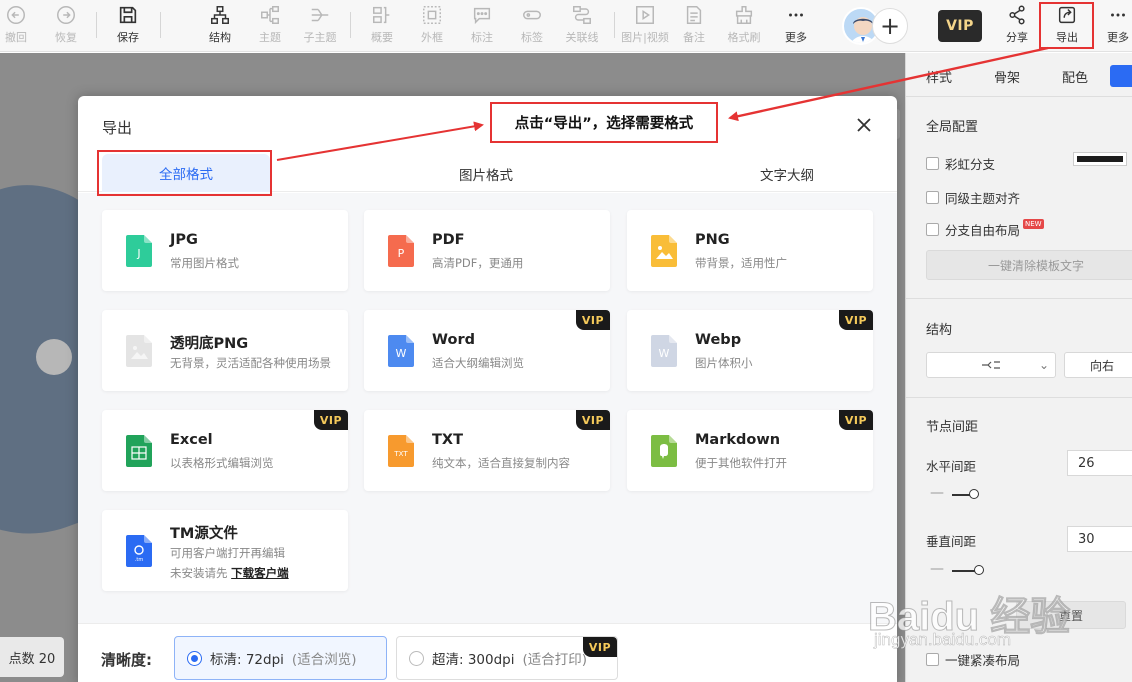 The height and width of the screenshot is (682, 1132). Describe the element at coordinates (937, 493) in the screenshot. I see `horizontal-slider-minus: —` at that location.